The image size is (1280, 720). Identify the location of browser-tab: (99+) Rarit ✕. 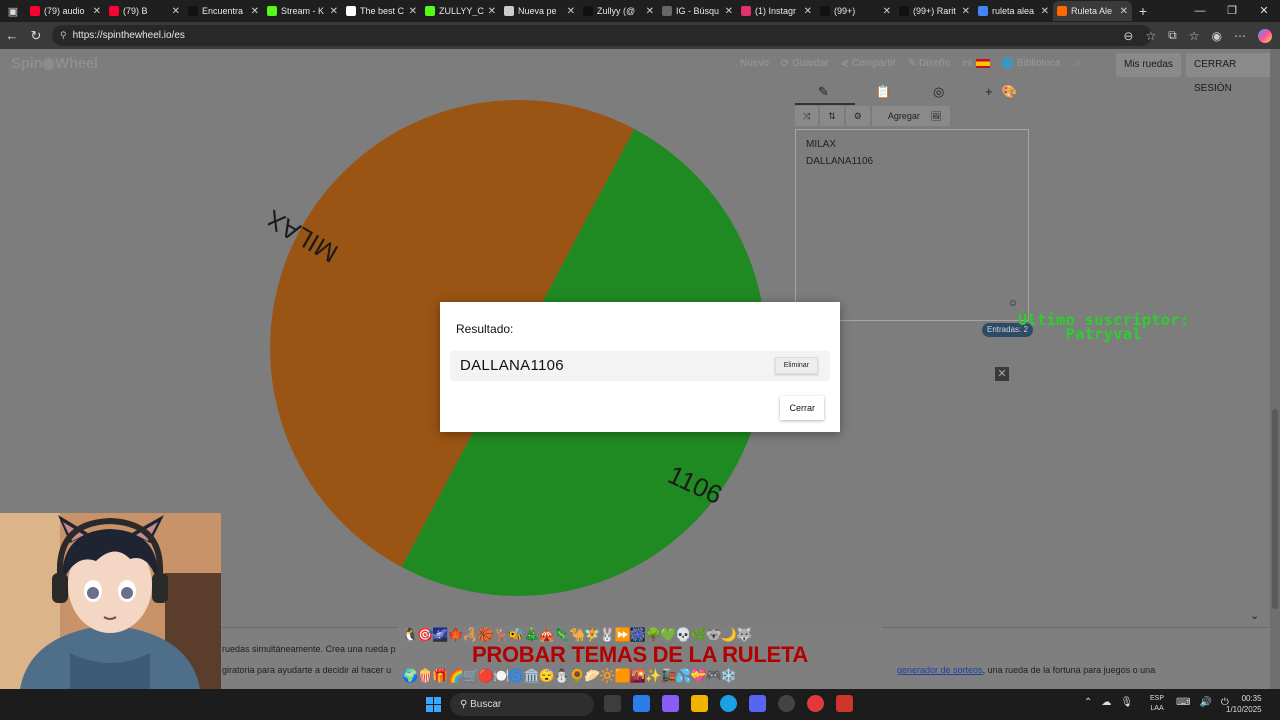
(934, 11).